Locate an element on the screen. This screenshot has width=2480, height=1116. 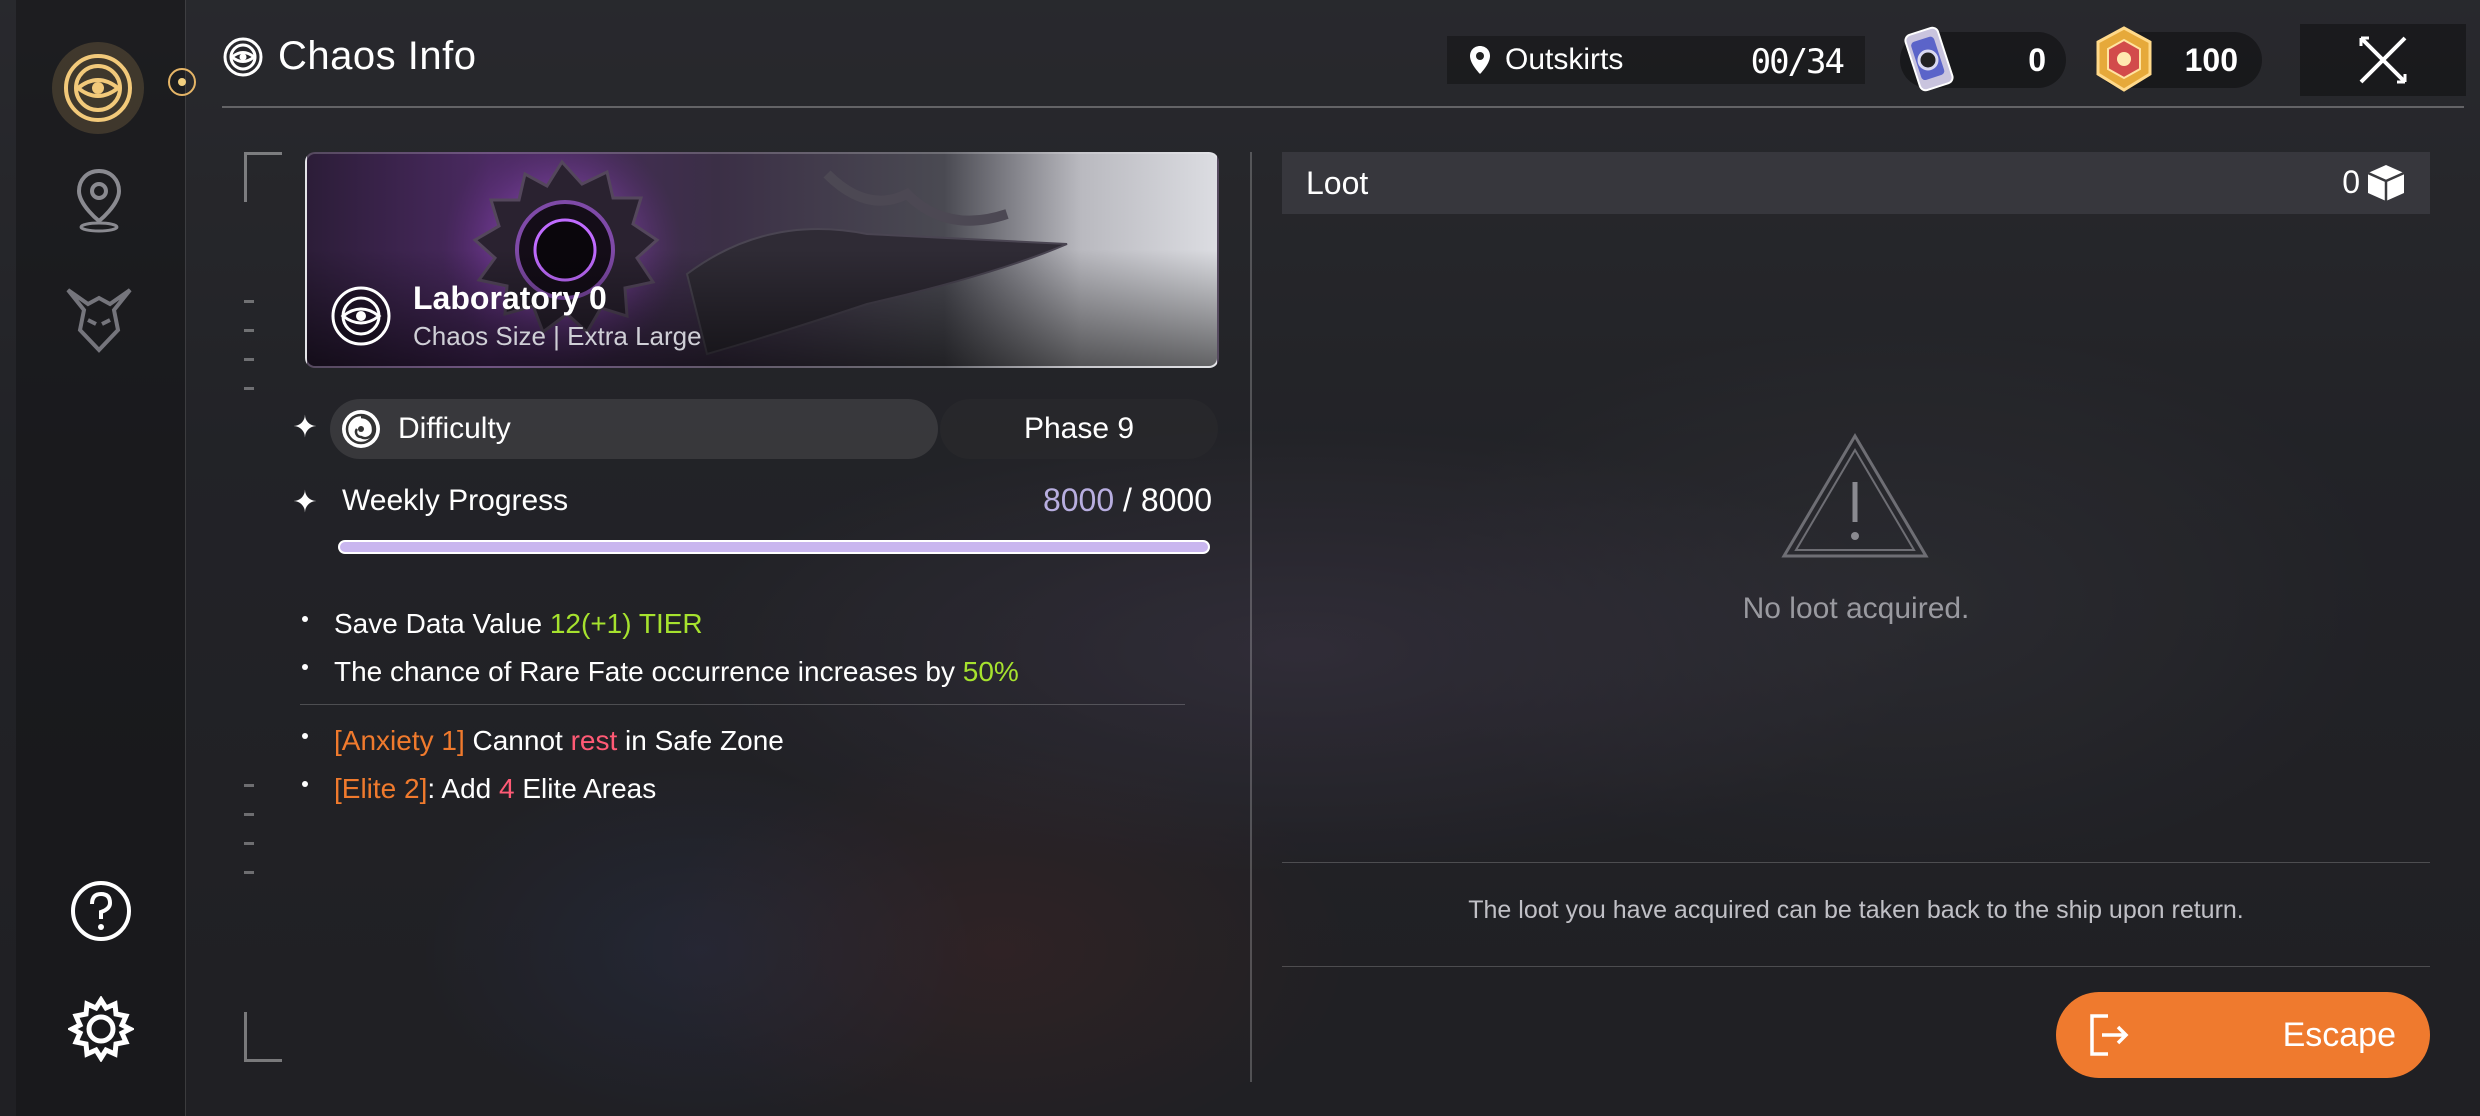
close-button is located at coordinates (2383, 60).